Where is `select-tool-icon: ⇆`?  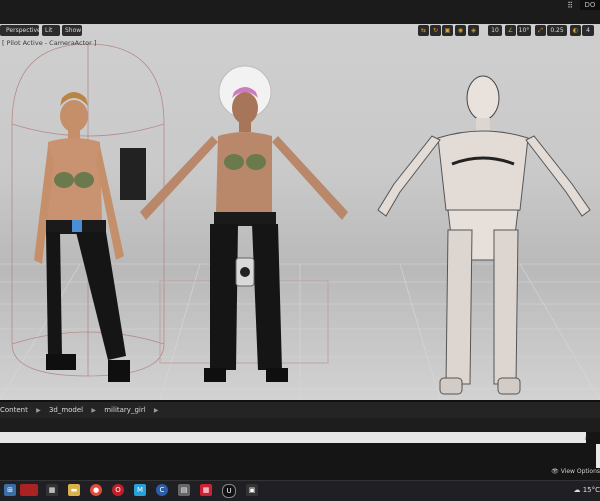 select-tool-icon: ⇆ is located at coordinates (423, 30).